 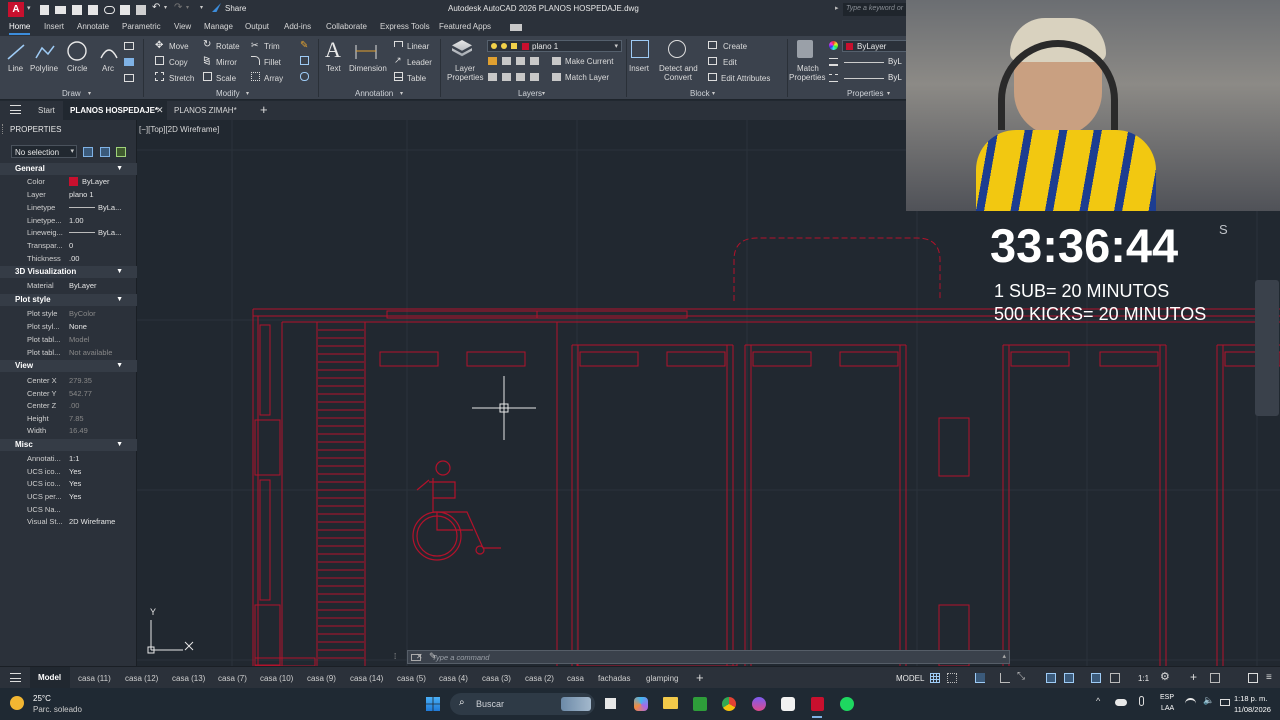 What do you see at coordinates (15, 109) in the screenshot?
I see `menu-hamburger-icon` at bounding box center [15, 109].